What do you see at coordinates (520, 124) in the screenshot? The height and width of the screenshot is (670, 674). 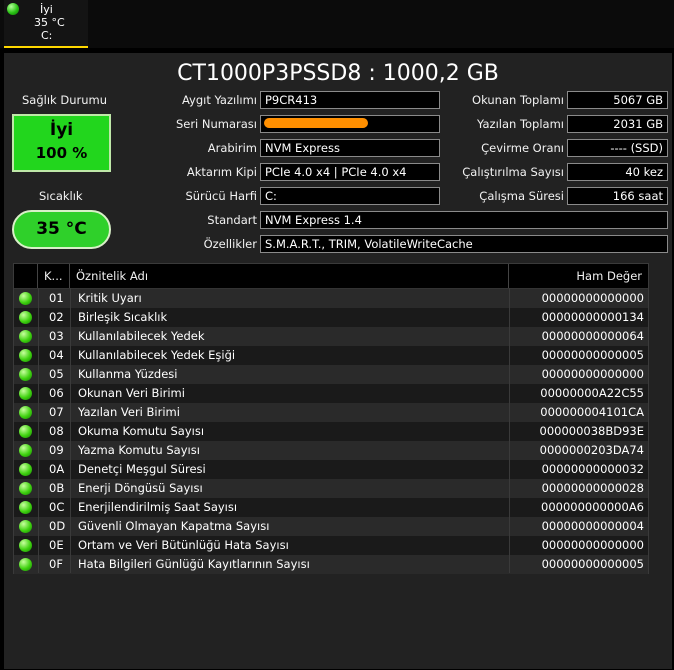 I see `host-writes-label: Yazılan Toplamı` at bounding box center [520, 124].